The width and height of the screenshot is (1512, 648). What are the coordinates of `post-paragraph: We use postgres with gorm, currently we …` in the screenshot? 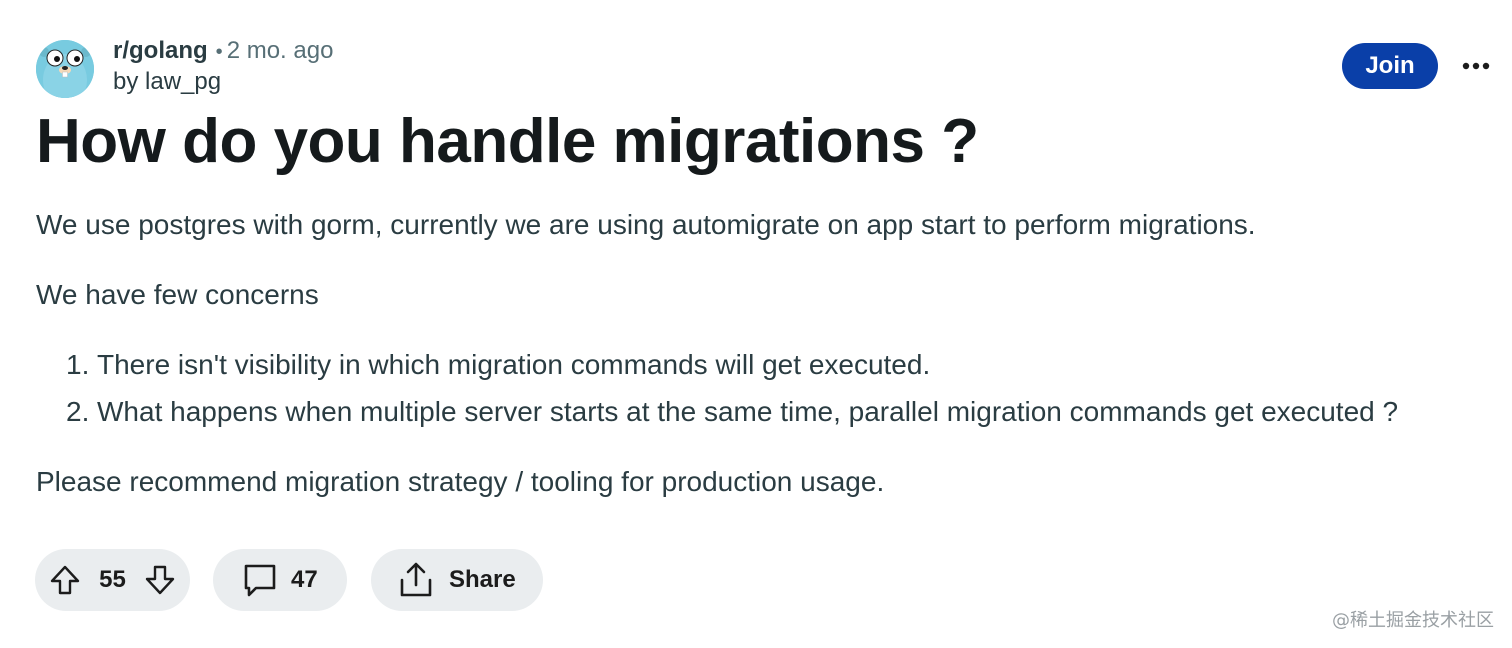 It's located at (646, 224).